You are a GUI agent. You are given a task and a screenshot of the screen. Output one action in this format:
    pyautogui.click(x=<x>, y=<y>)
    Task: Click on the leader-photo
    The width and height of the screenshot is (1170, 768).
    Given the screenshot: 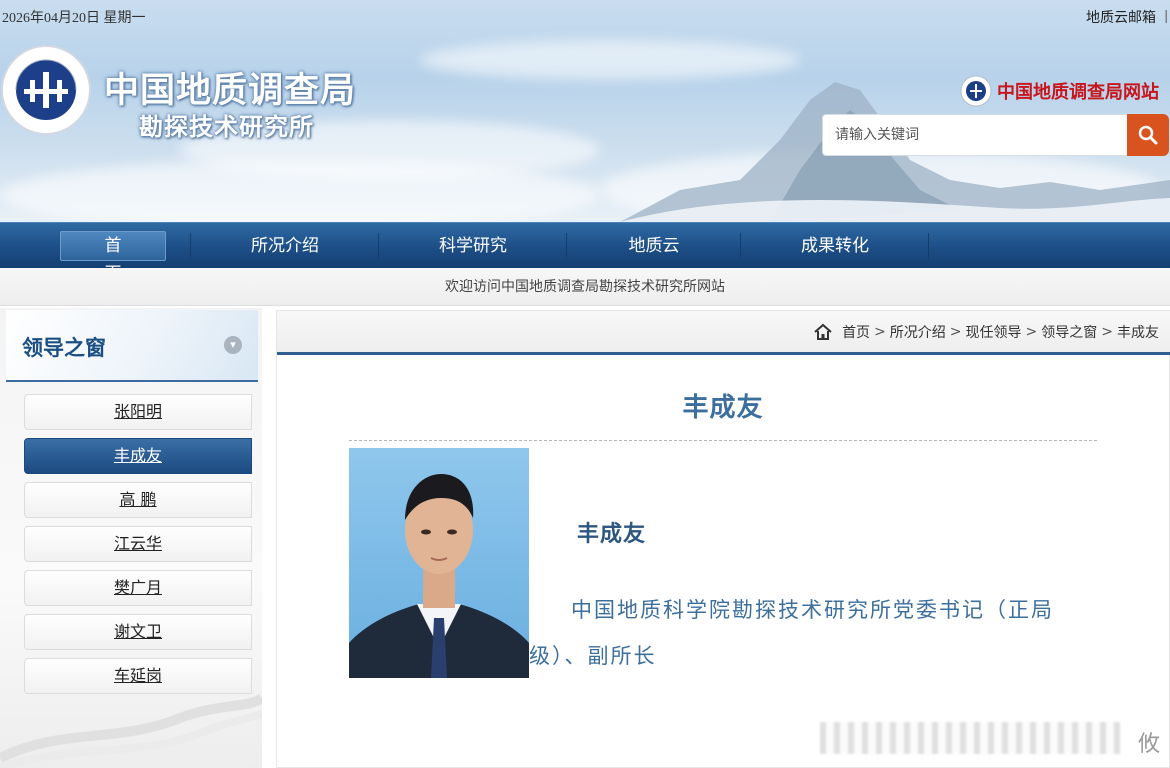 What is the action you would take?
    pyautogui.click(x=439, y=563)
    